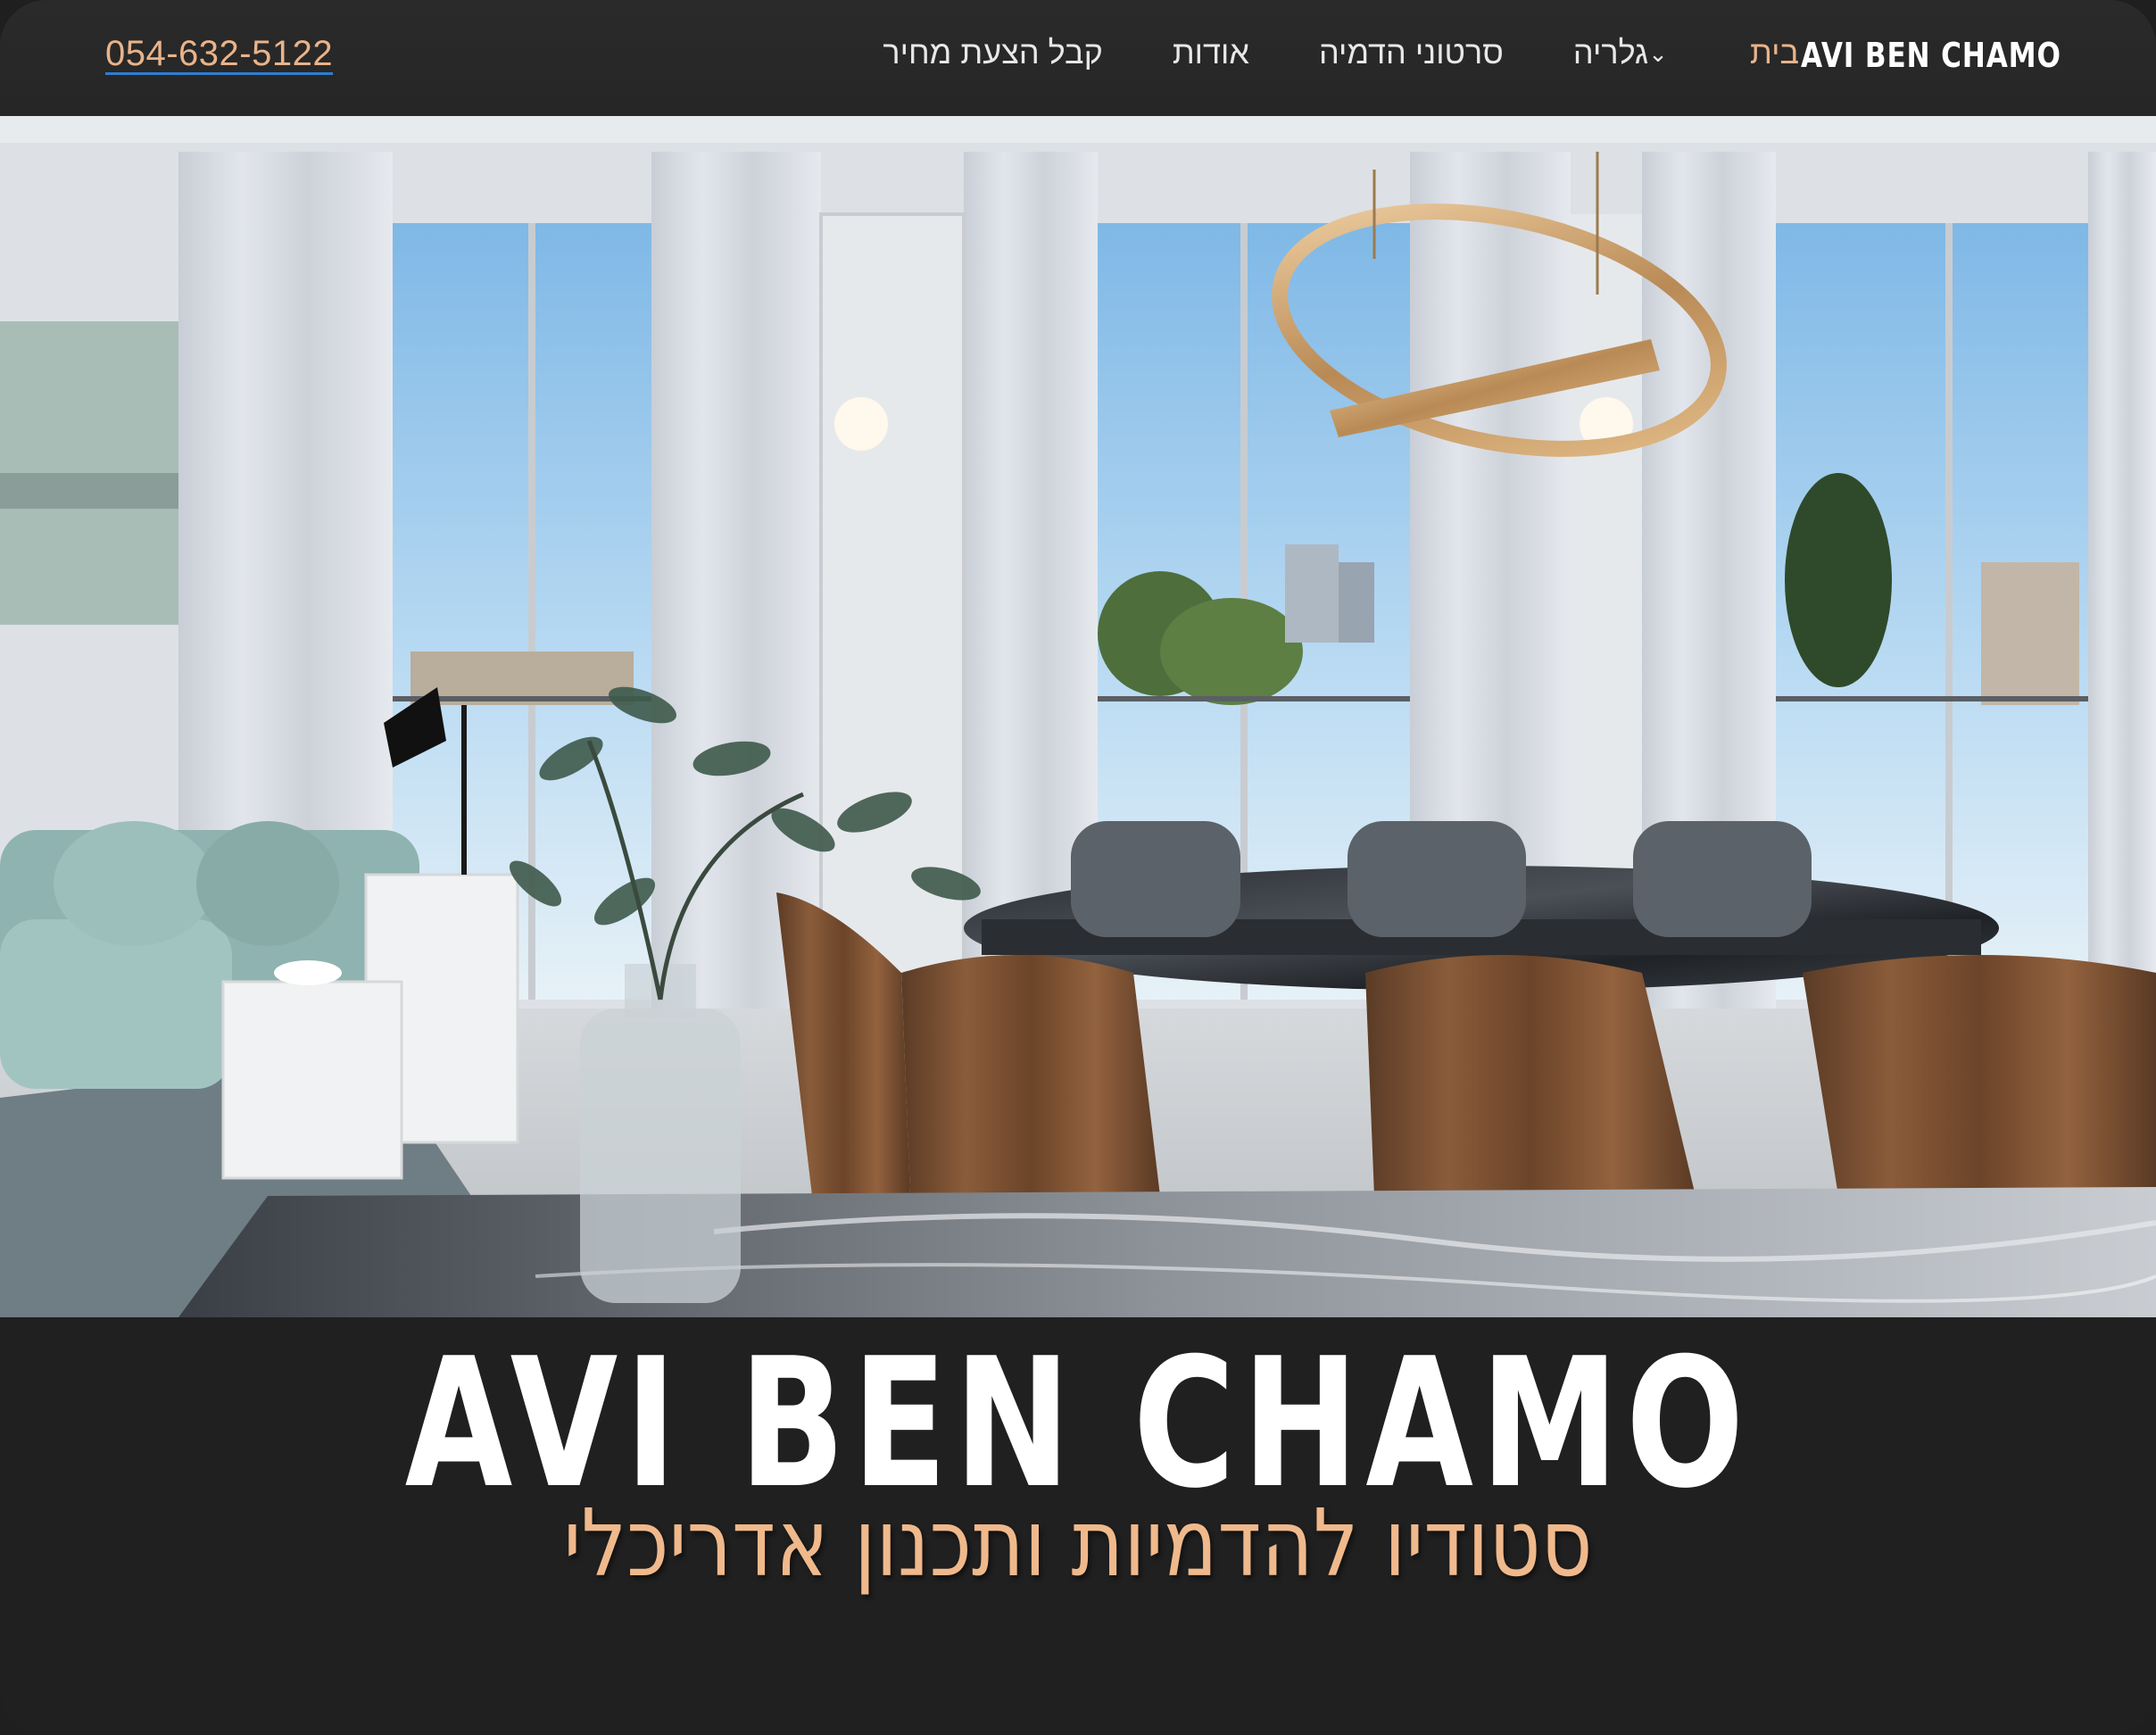  I want to click on nav-item-home: בית, so click(1774, 52).